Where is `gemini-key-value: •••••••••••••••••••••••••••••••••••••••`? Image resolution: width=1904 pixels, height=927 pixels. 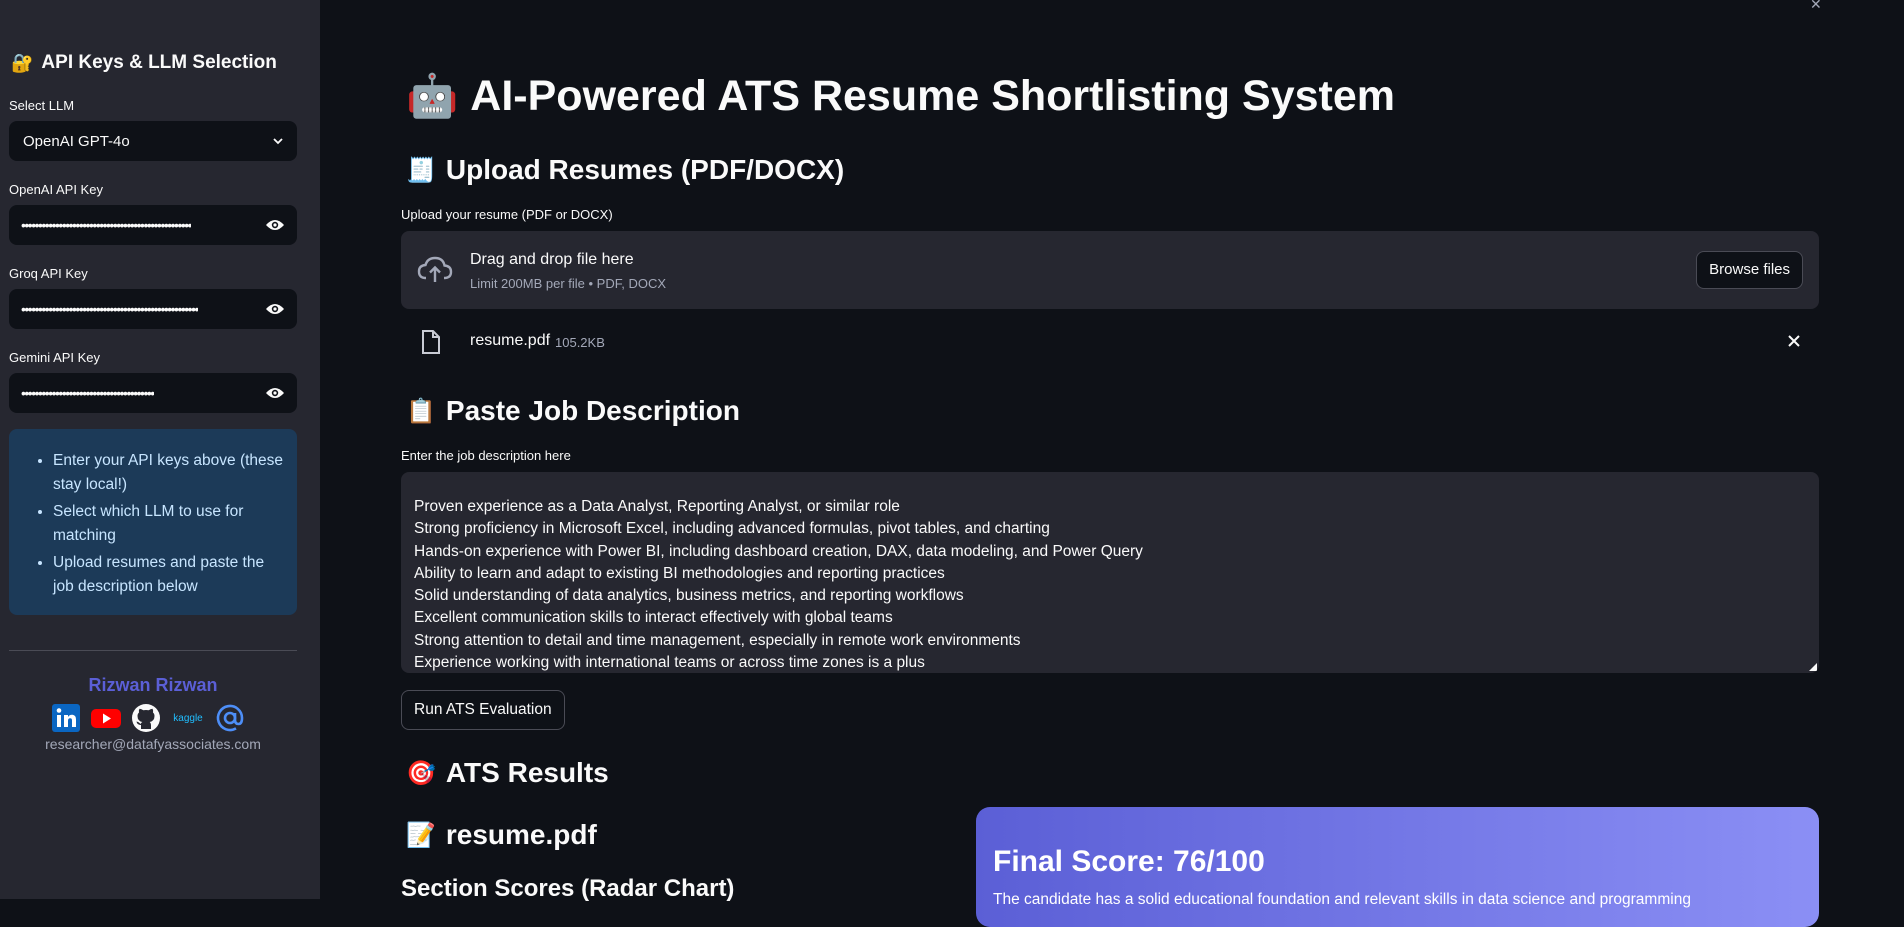 gemini-key-value: ••••••••••••••••••••••••••••••••••••••• is located at coordinates (87, 393).